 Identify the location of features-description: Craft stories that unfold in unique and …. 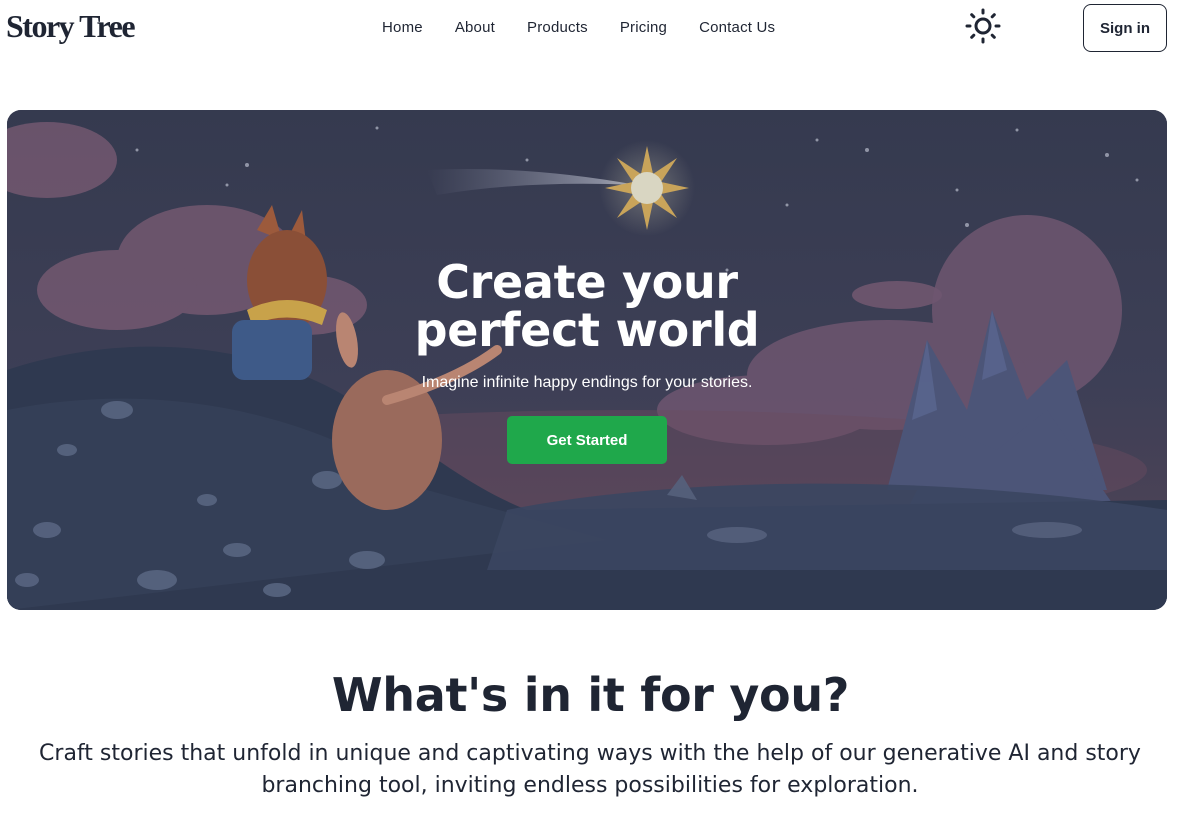
(590, 769).